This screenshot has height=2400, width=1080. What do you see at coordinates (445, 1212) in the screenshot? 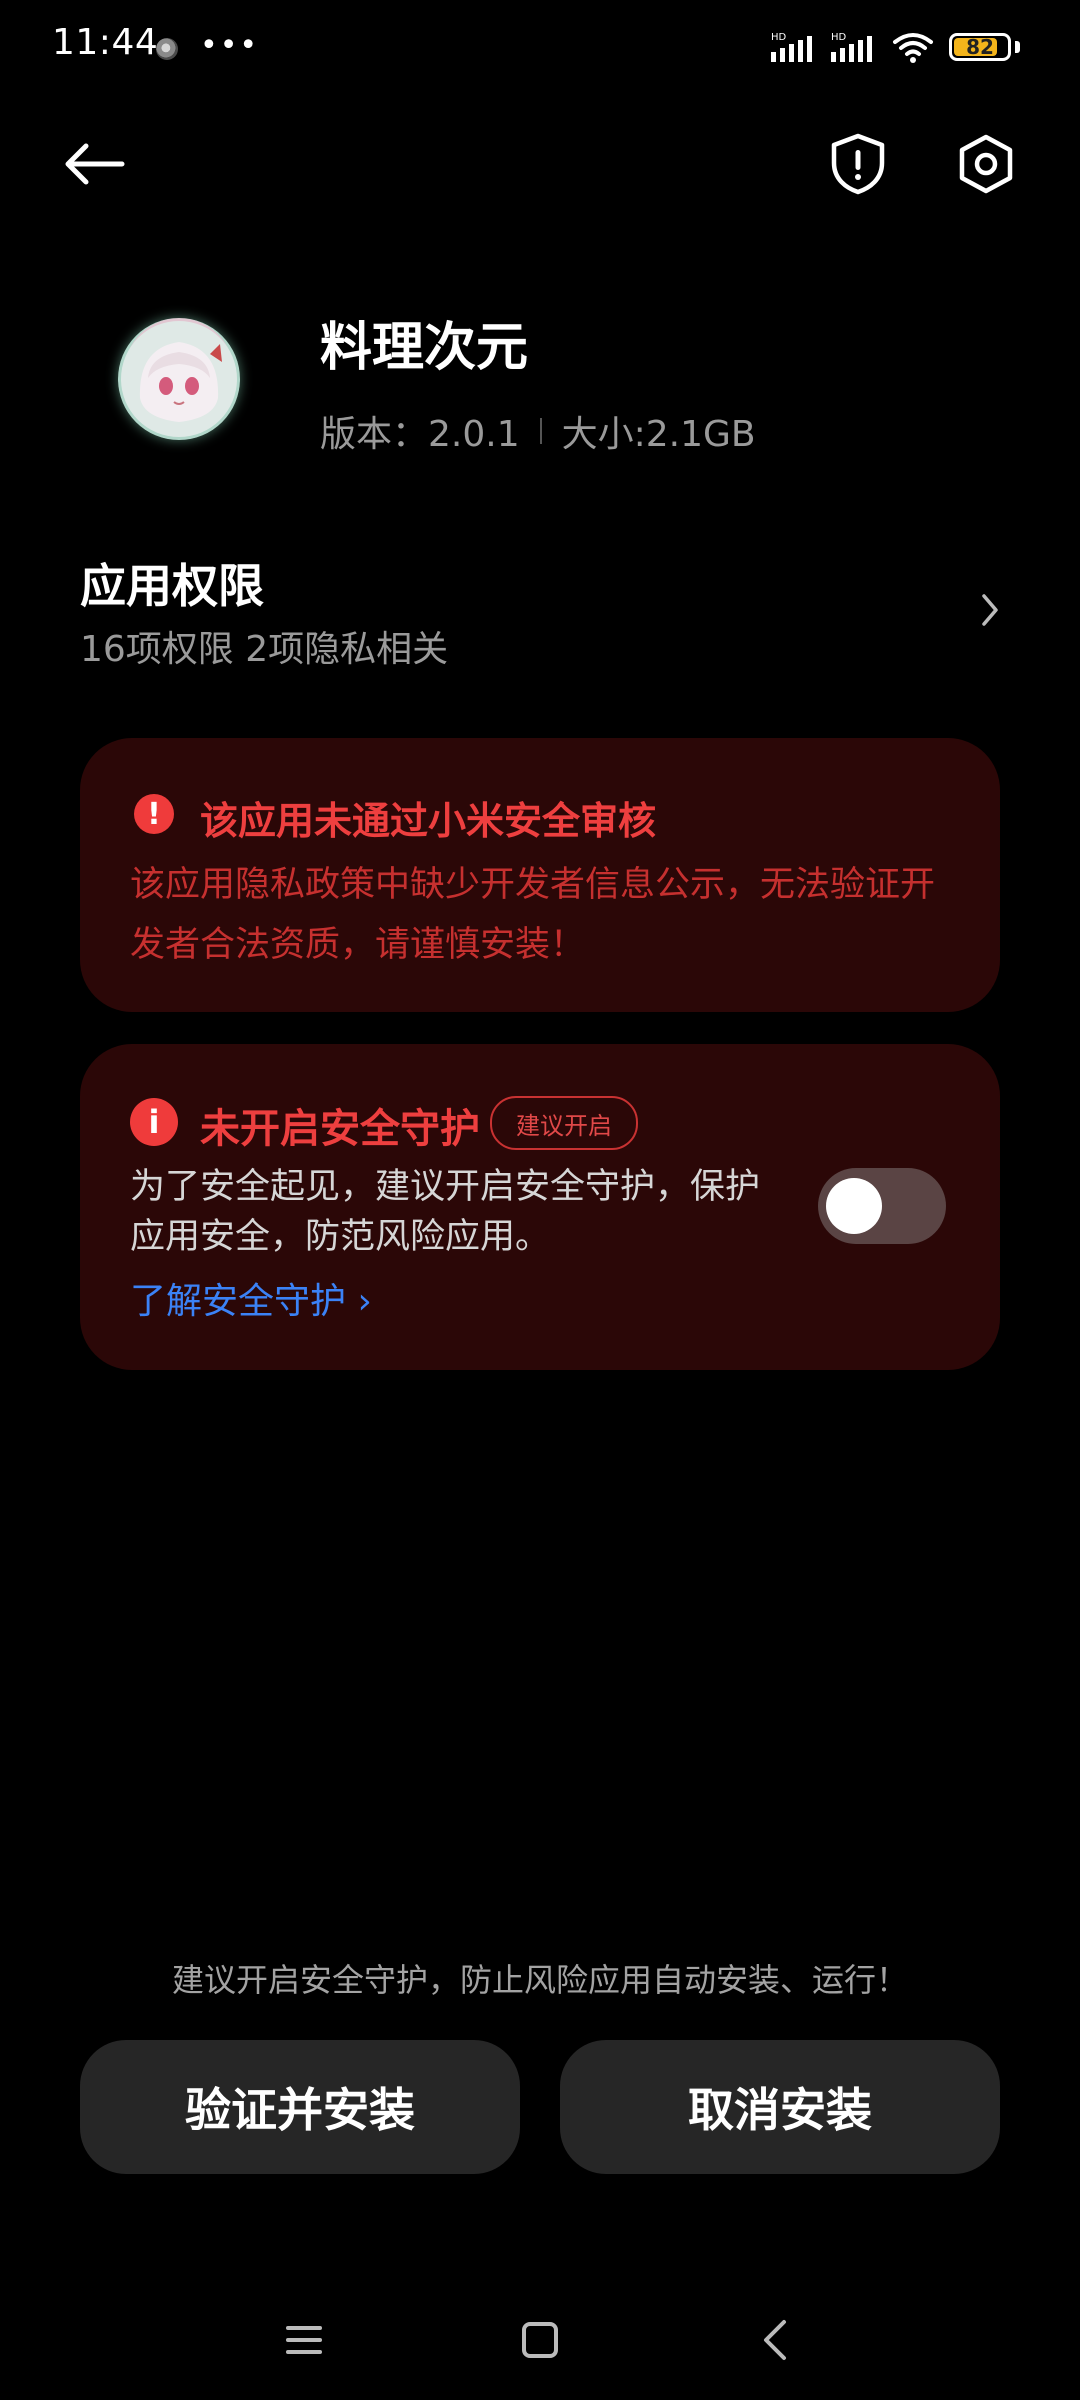
I see `protection-body: 为了安全起见，建议开启安全守护，保护应用安全，防范风险应用。` at bounding box center [445, 1212].